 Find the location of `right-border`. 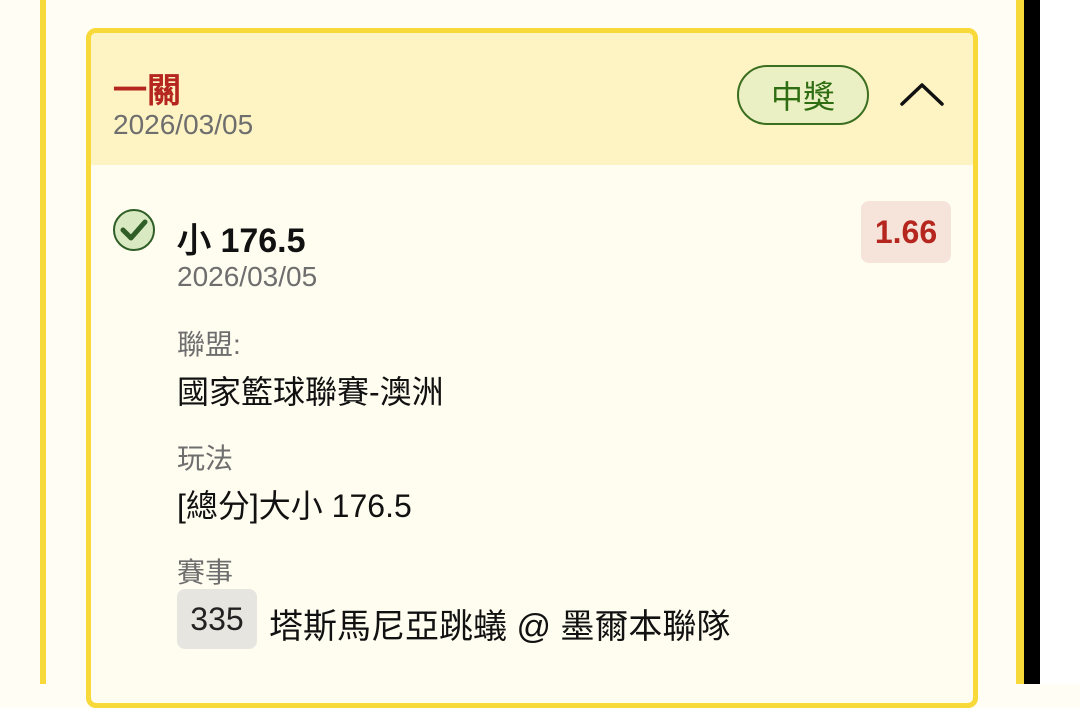

right-border is located at coordinates (1020, 342).